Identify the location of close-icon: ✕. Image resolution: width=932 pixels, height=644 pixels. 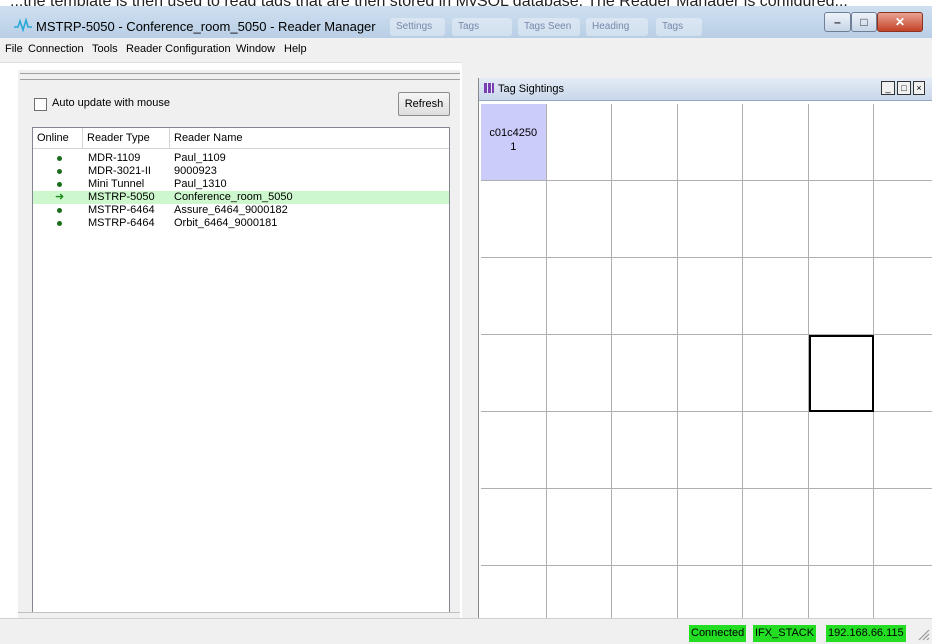
(900, 22).